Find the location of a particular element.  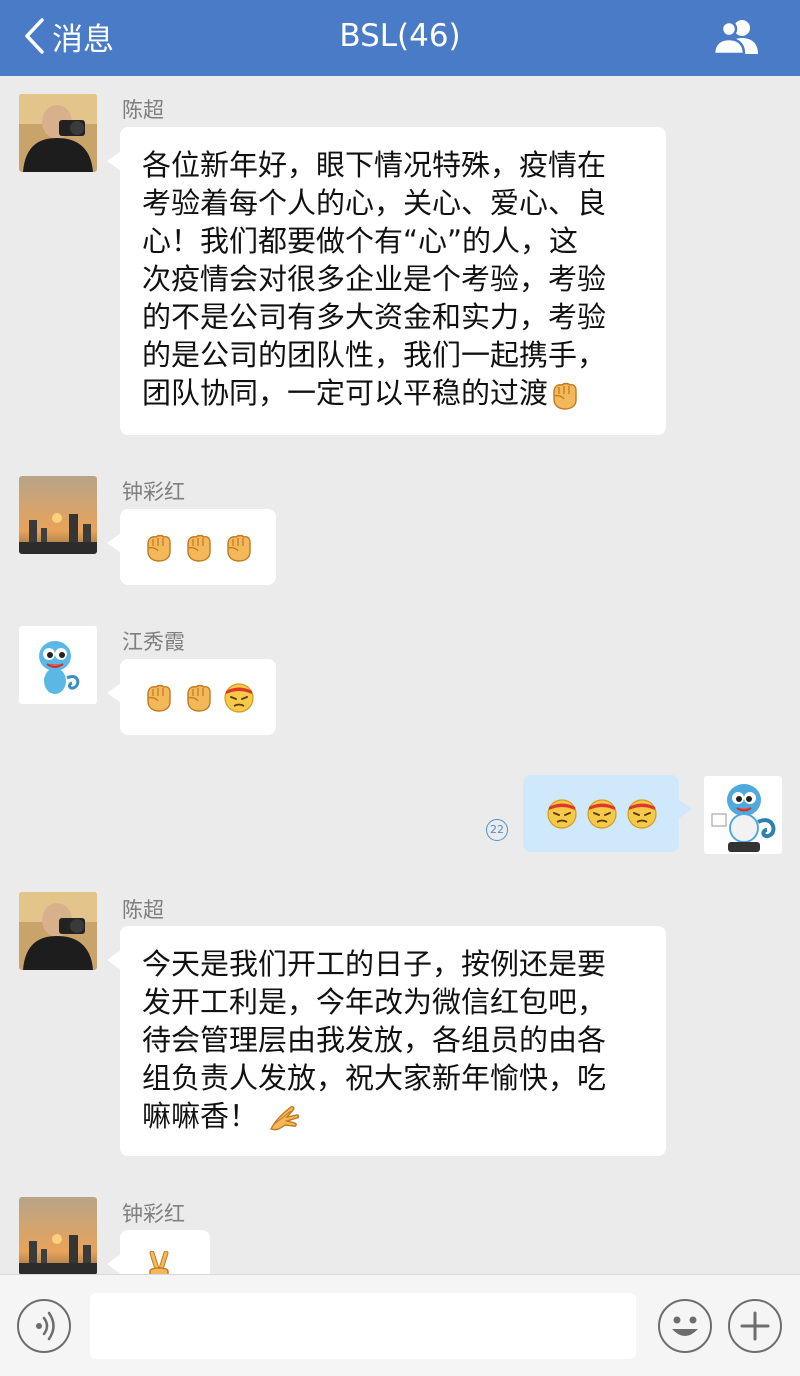

group-members-button is located at coordinates (738, 37).